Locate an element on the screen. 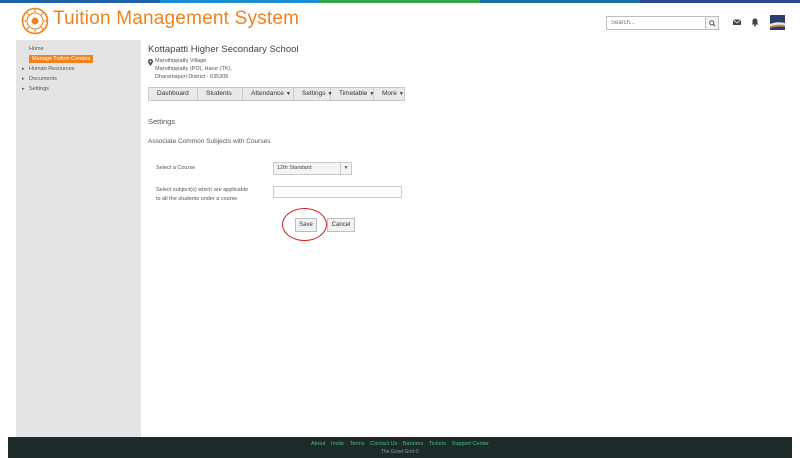 This screenshot has height=458, width=800. top-header: Tuition Management System is located at coordinates (400, 21).